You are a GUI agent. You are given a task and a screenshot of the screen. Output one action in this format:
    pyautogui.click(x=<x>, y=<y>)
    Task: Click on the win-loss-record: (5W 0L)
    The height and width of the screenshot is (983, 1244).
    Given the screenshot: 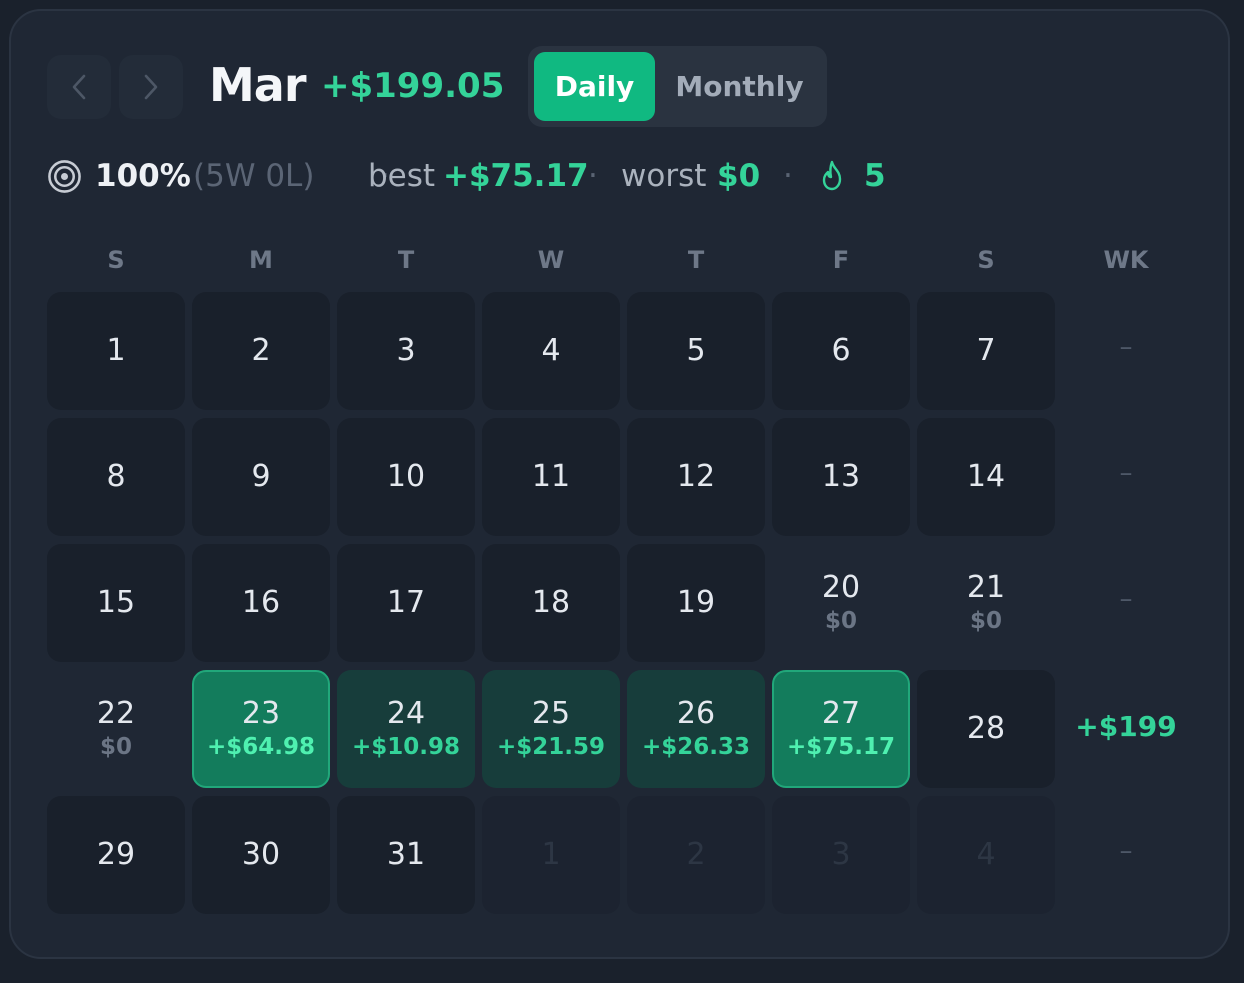 What is the action you would take?
    pyautogui.click(x=254, y=176)
    